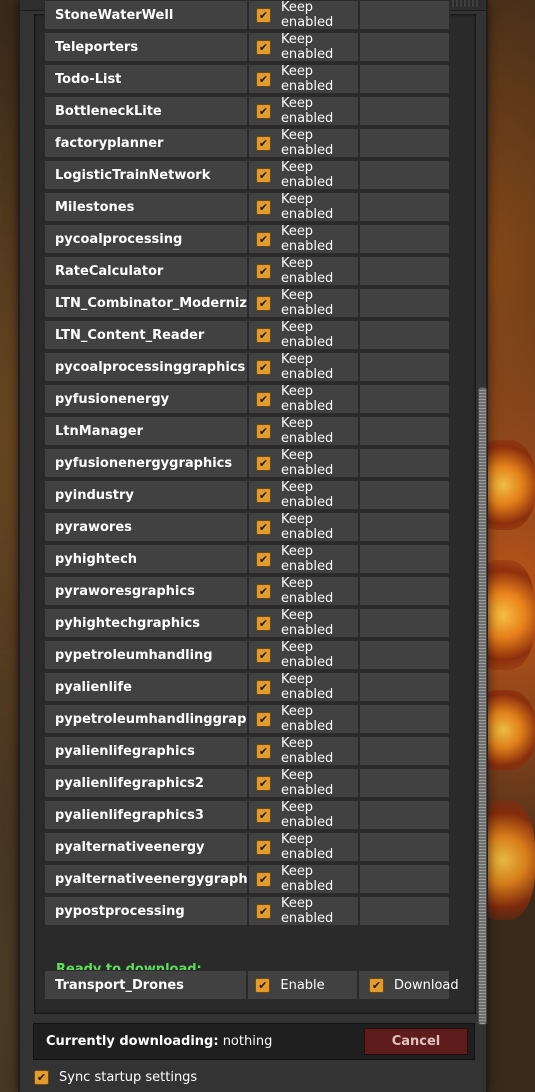 This screenshot has height=1092, width=535. What do you see at coordinates (115, 1077) in the screenshot?
I see `sync-startup-settings: ✔ Sync startup settings` at bounding box center [115, 1077].